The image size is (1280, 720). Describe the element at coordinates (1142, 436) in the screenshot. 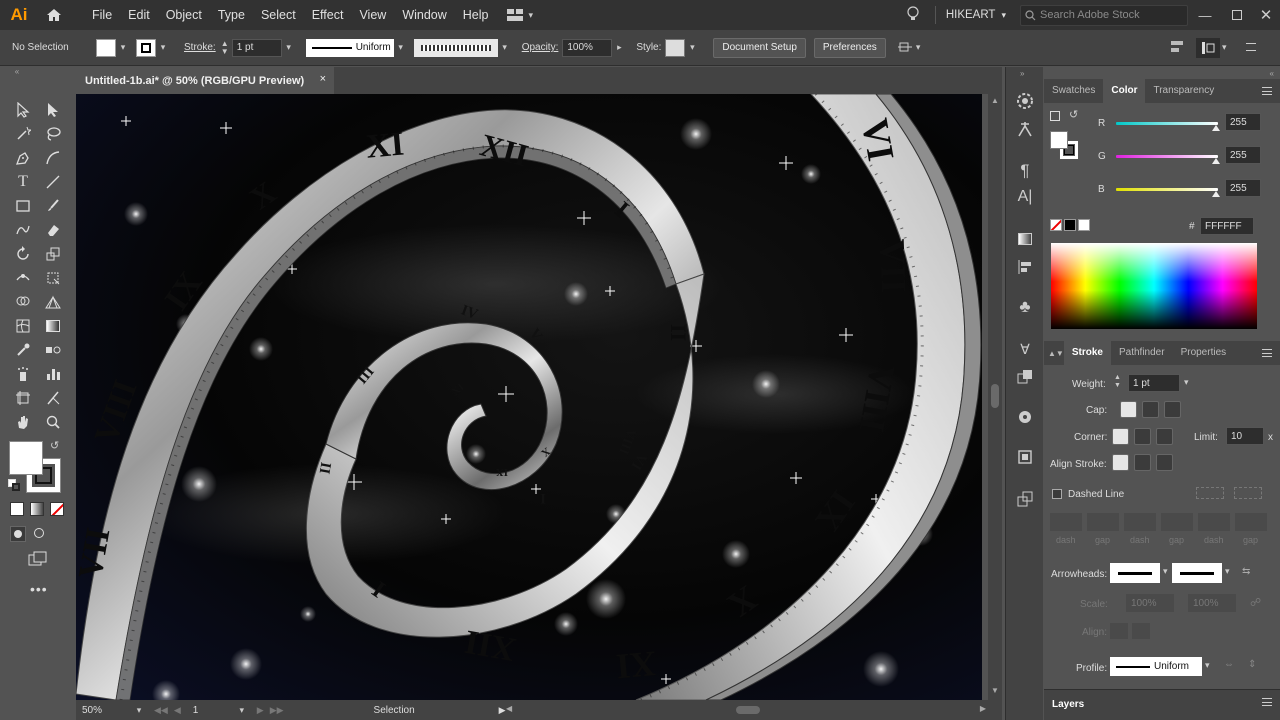

I see `round-join-button` at that location.